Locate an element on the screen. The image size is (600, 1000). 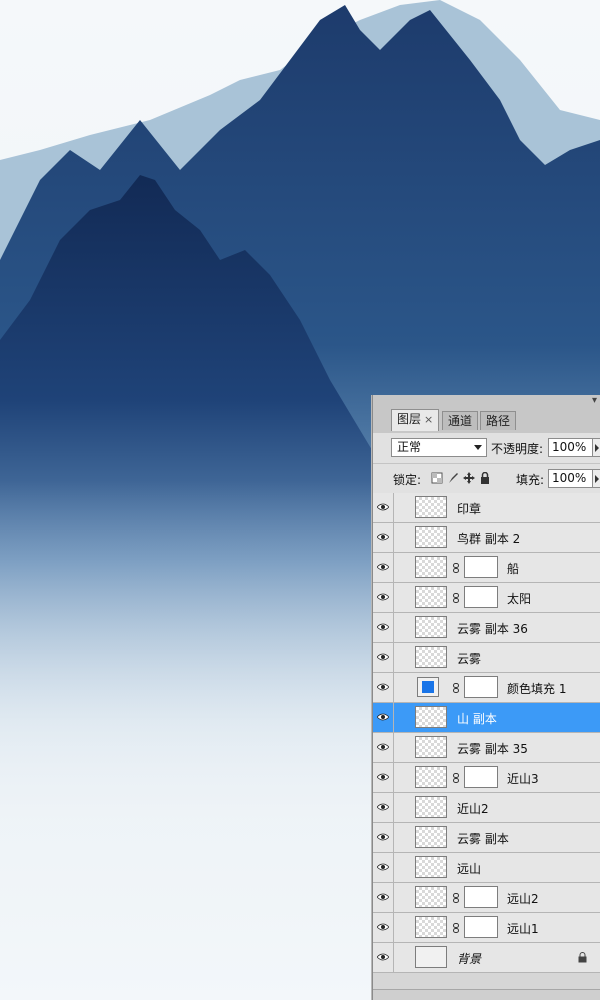
fill-color-swatch is located at coordinates (428, 687).